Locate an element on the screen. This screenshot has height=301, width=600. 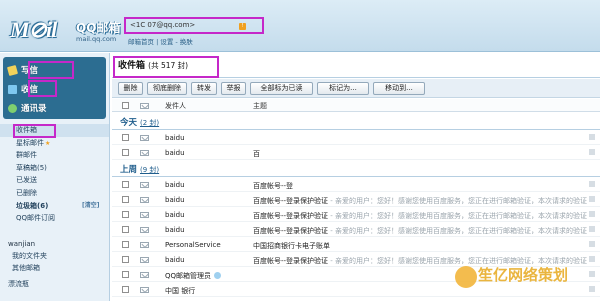
mark-all-read-button: 全部标为已读 is located at coordinates (281, 88).